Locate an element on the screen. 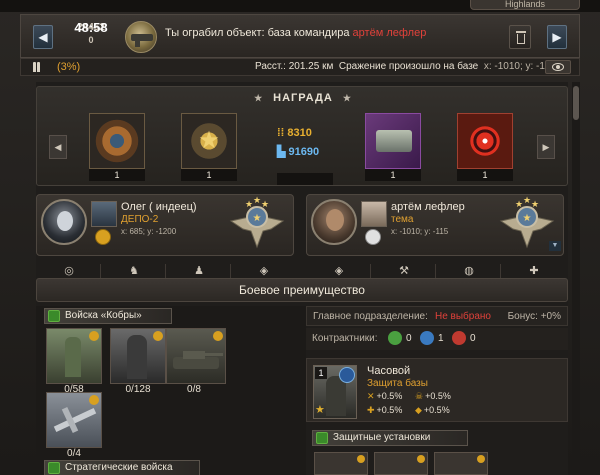 The image size is (600, 475). attacker-clan: ДЕПО-2 is located at coordinates (139, 219).